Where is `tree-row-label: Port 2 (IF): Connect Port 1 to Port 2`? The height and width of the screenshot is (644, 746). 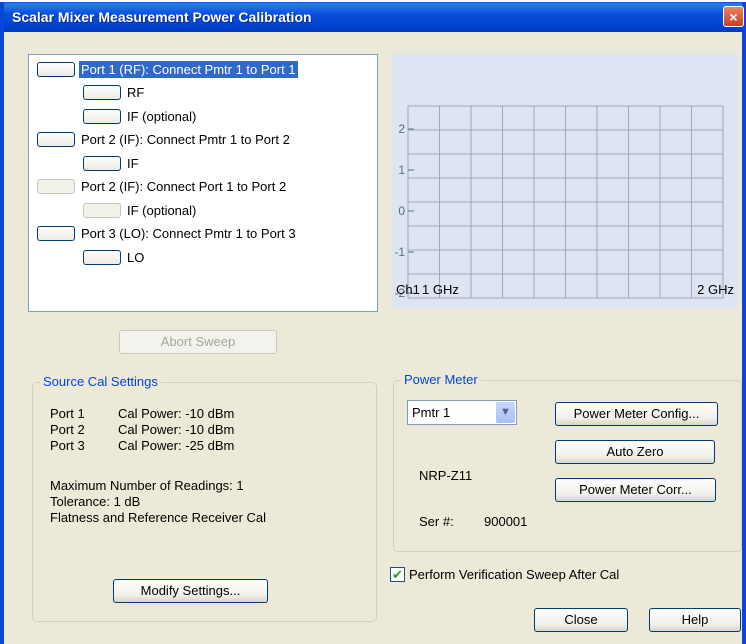
tree-row-label: Port 2 (IF): Connect Port 1 to Port 2 is located at coordinates (184, 186).